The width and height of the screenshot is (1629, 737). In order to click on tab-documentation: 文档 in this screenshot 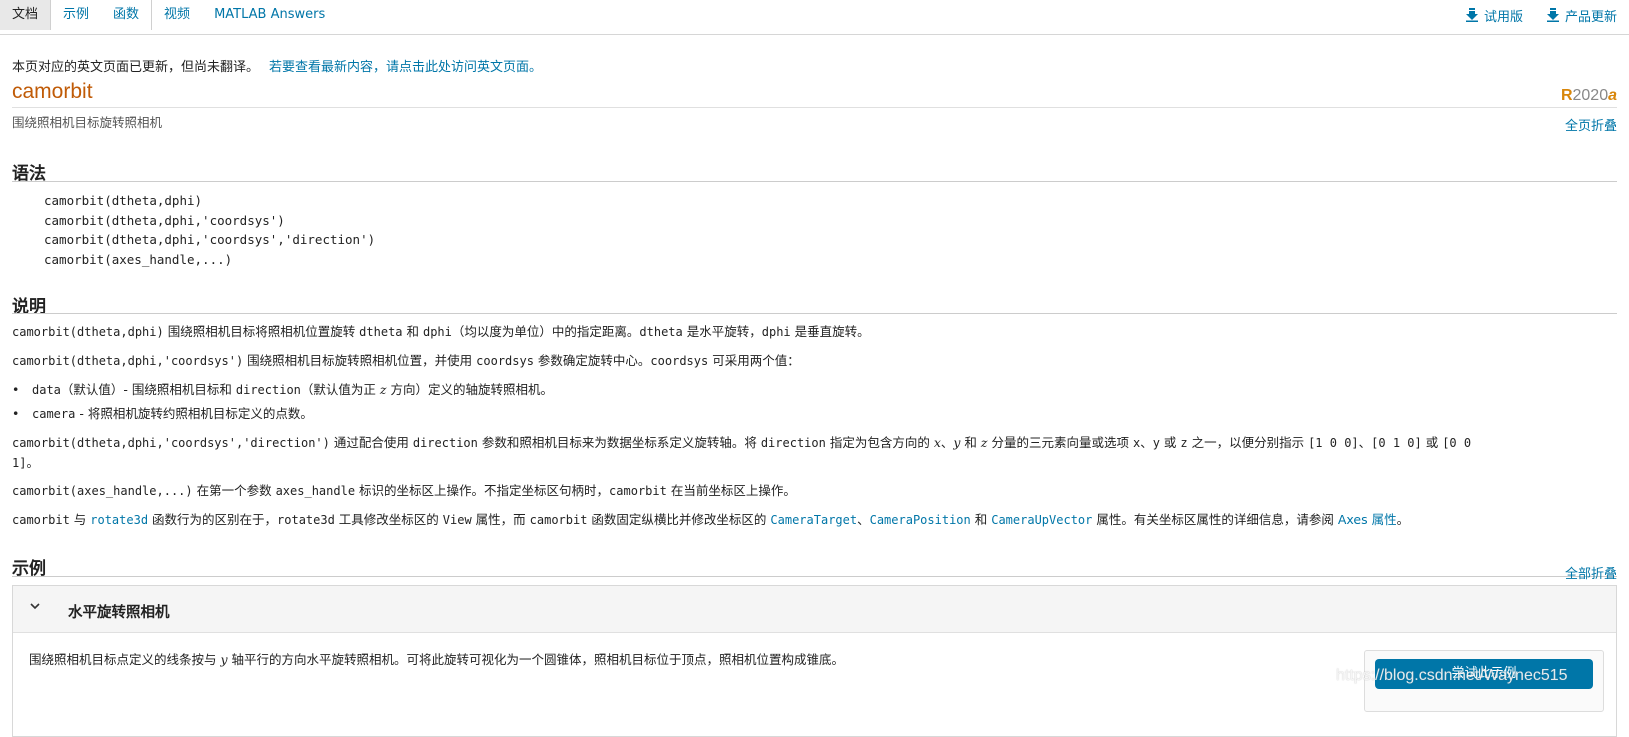, I will do `click(26, 15)`.